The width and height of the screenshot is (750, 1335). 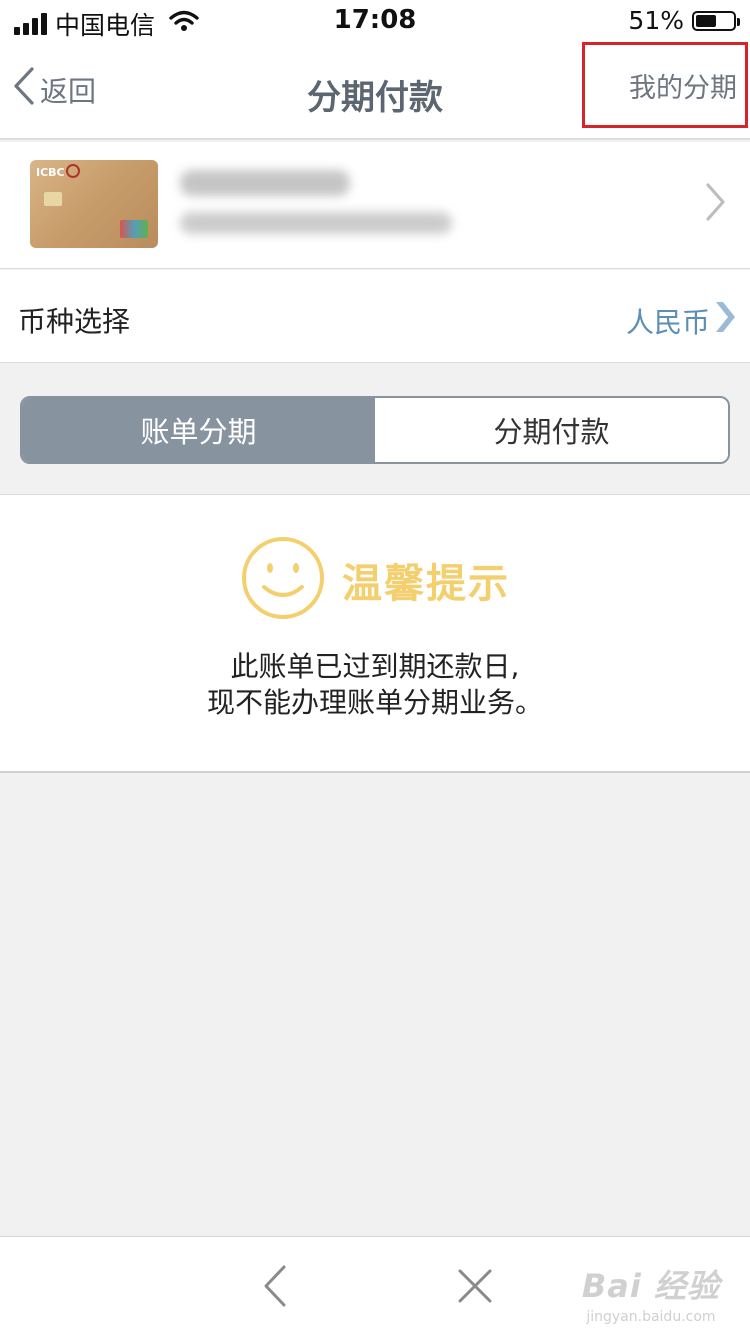 I want to click on bank-logo-icon, so click(x=73, y=171).